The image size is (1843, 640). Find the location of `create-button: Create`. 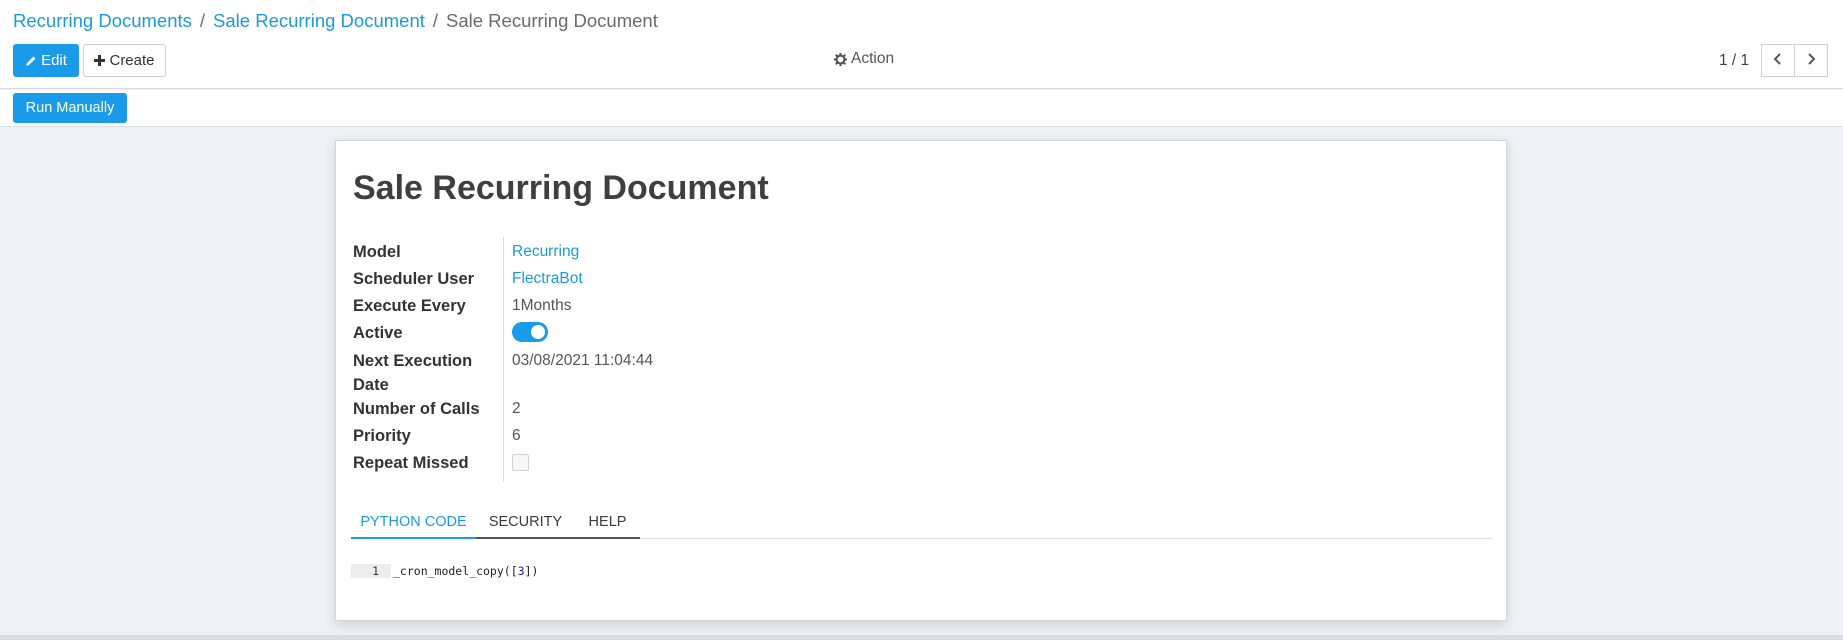

create-button: Create is located at coordinates (124, 60).